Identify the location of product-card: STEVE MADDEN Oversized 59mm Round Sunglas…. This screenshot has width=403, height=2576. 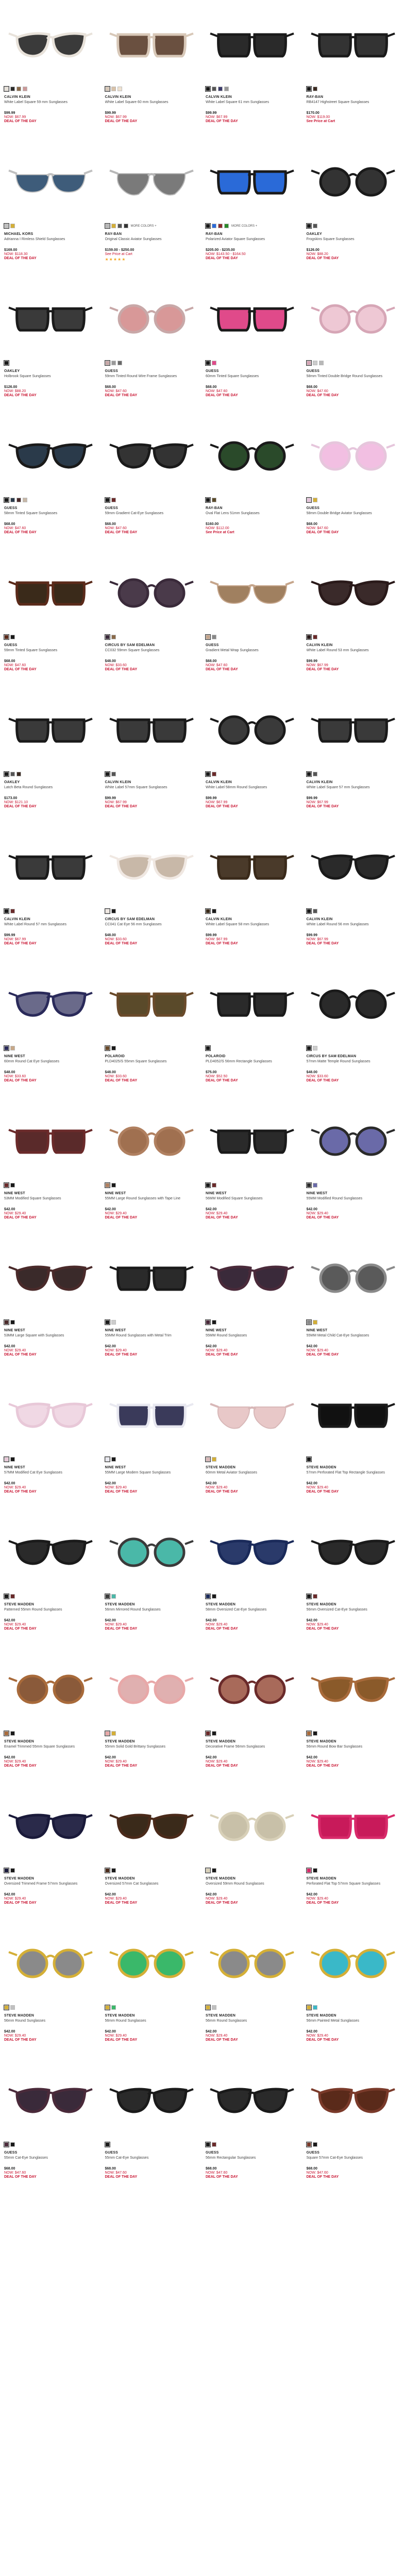
(253, 1850).